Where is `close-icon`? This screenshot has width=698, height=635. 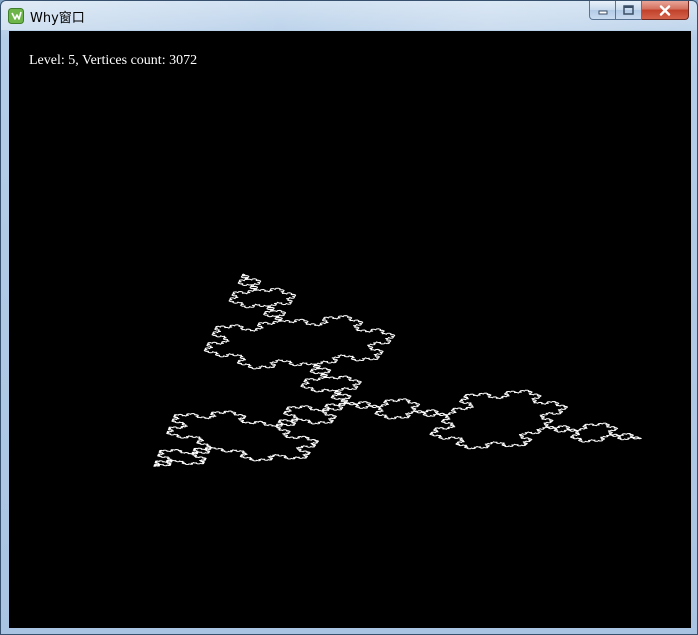 close-icon is located at coordinates (665, 10).